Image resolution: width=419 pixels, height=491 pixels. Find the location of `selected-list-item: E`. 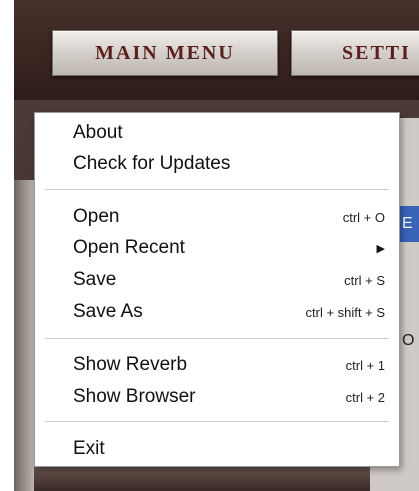

selected-list-item: E is located at coordinates (409, 224).